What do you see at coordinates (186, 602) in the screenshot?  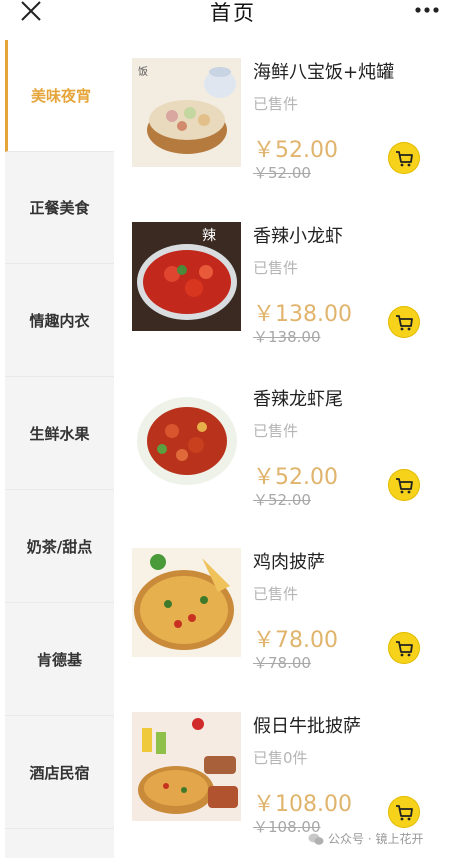 I see `chicken-pizza-image` at bounding box center [186, 602].